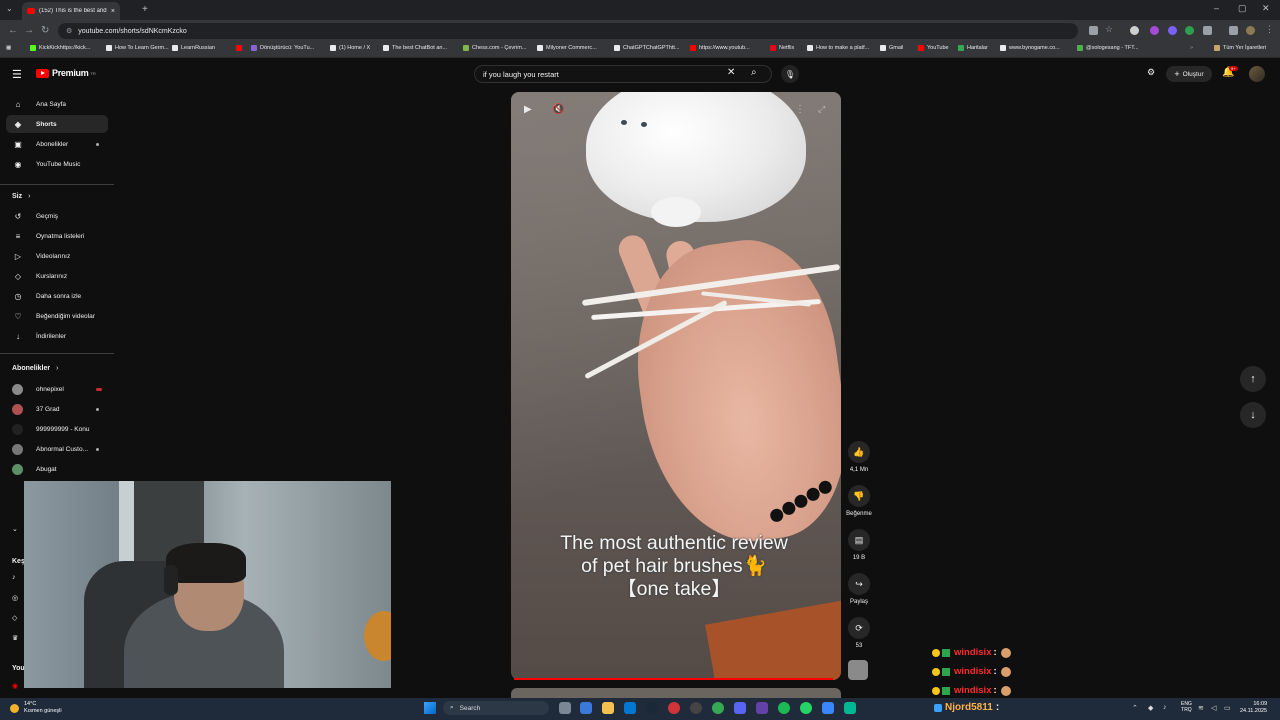 Image resolution: width=1280 pixels, height=720 pixels. What do you see at coordinates (17, 74) in the screenshot?
I see `menu-hamburger-icon: ☰` at bounding box center [17, 74].